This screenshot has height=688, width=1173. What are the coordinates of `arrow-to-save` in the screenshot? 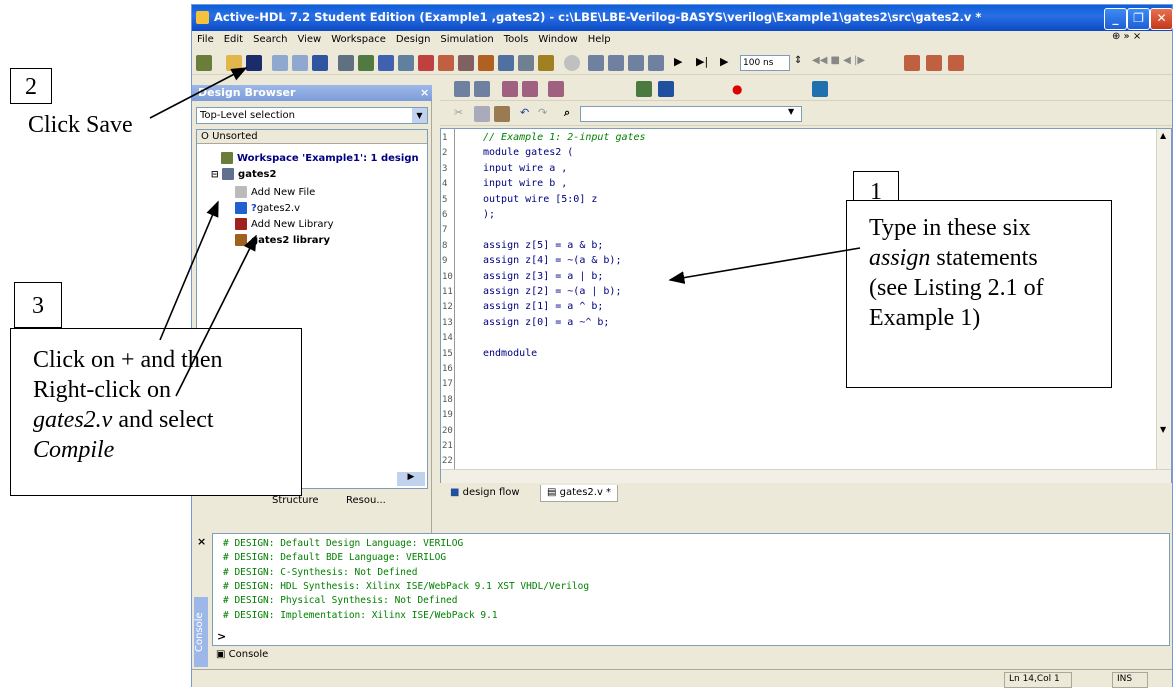 It's located at (198, 93).